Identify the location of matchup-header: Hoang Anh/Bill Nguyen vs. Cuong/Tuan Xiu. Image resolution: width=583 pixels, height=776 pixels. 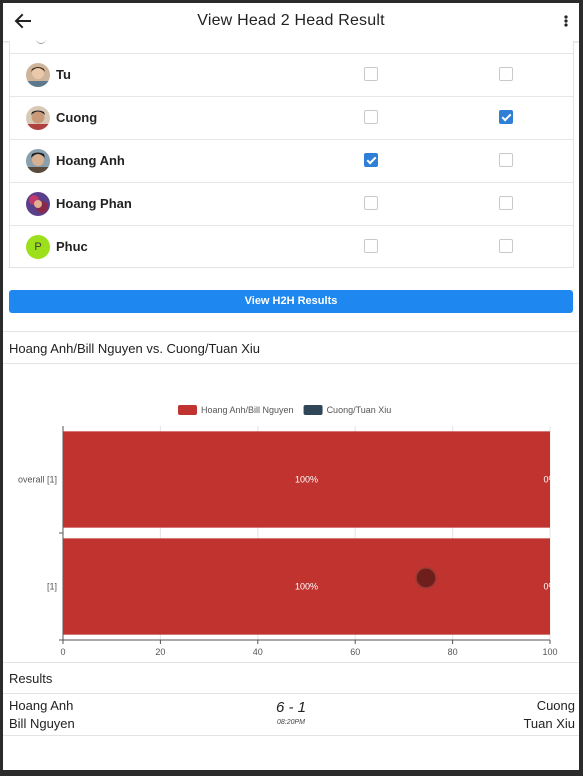
(291, 347).